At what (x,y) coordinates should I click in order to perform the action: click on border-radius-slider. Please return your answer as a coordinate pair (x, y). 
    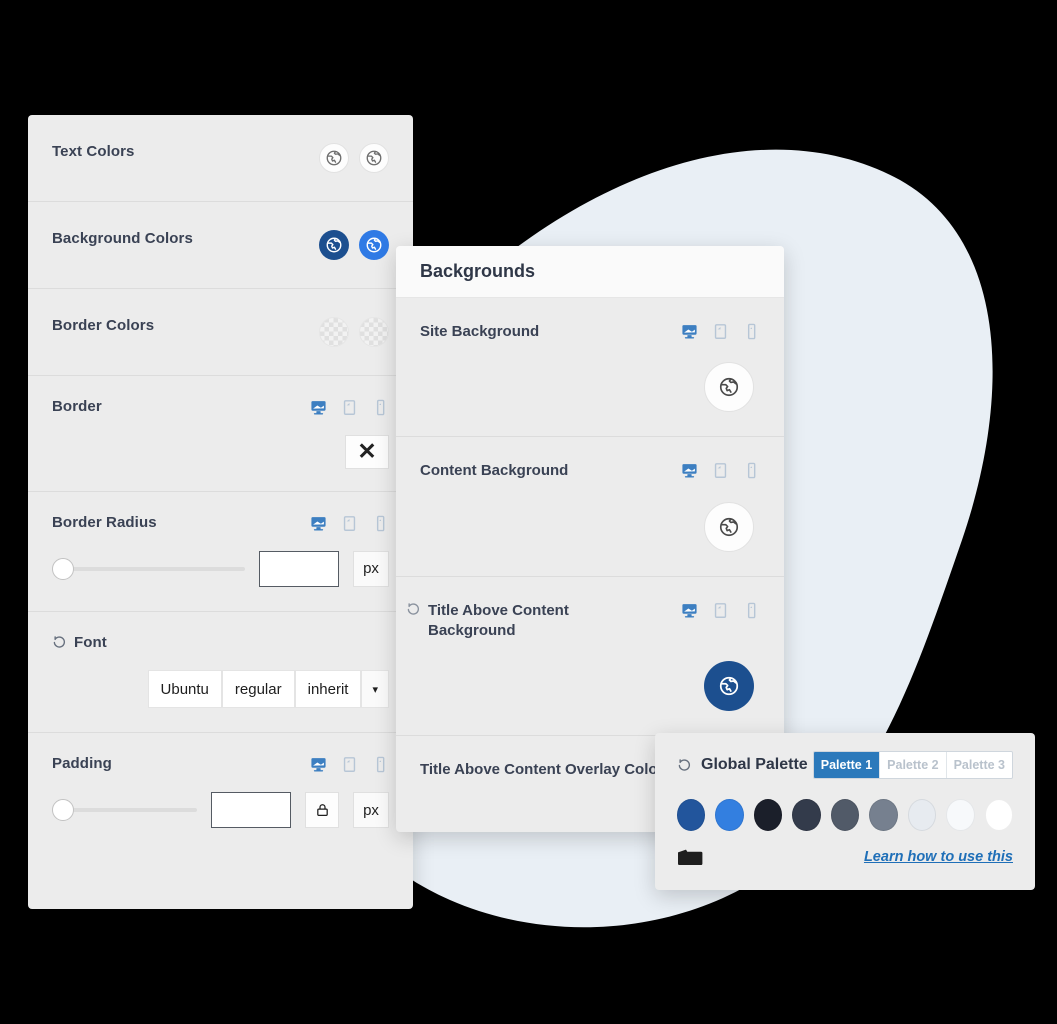
    Looking at the image, I should click on (148, 568).